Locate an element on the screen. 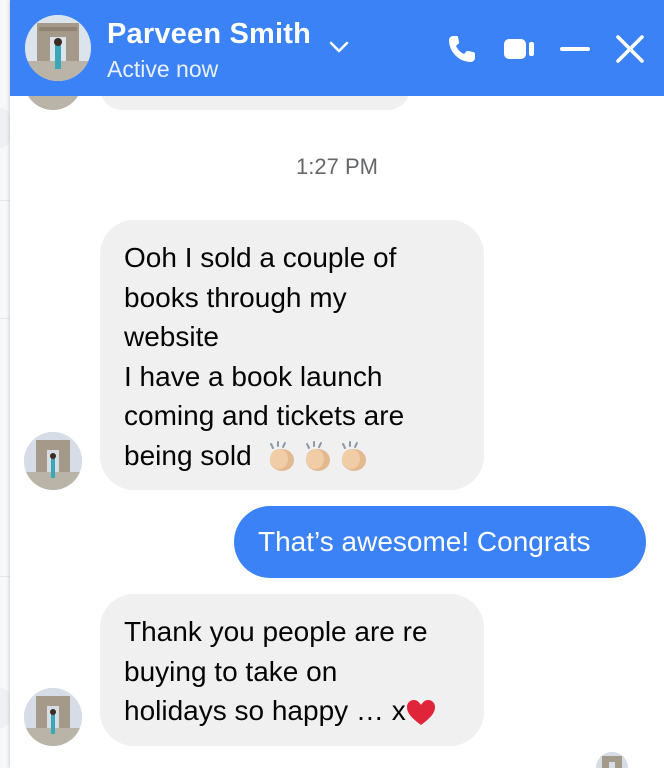 The image size is (664, 768). message-text-line: website is located at coordinates (171, 336).